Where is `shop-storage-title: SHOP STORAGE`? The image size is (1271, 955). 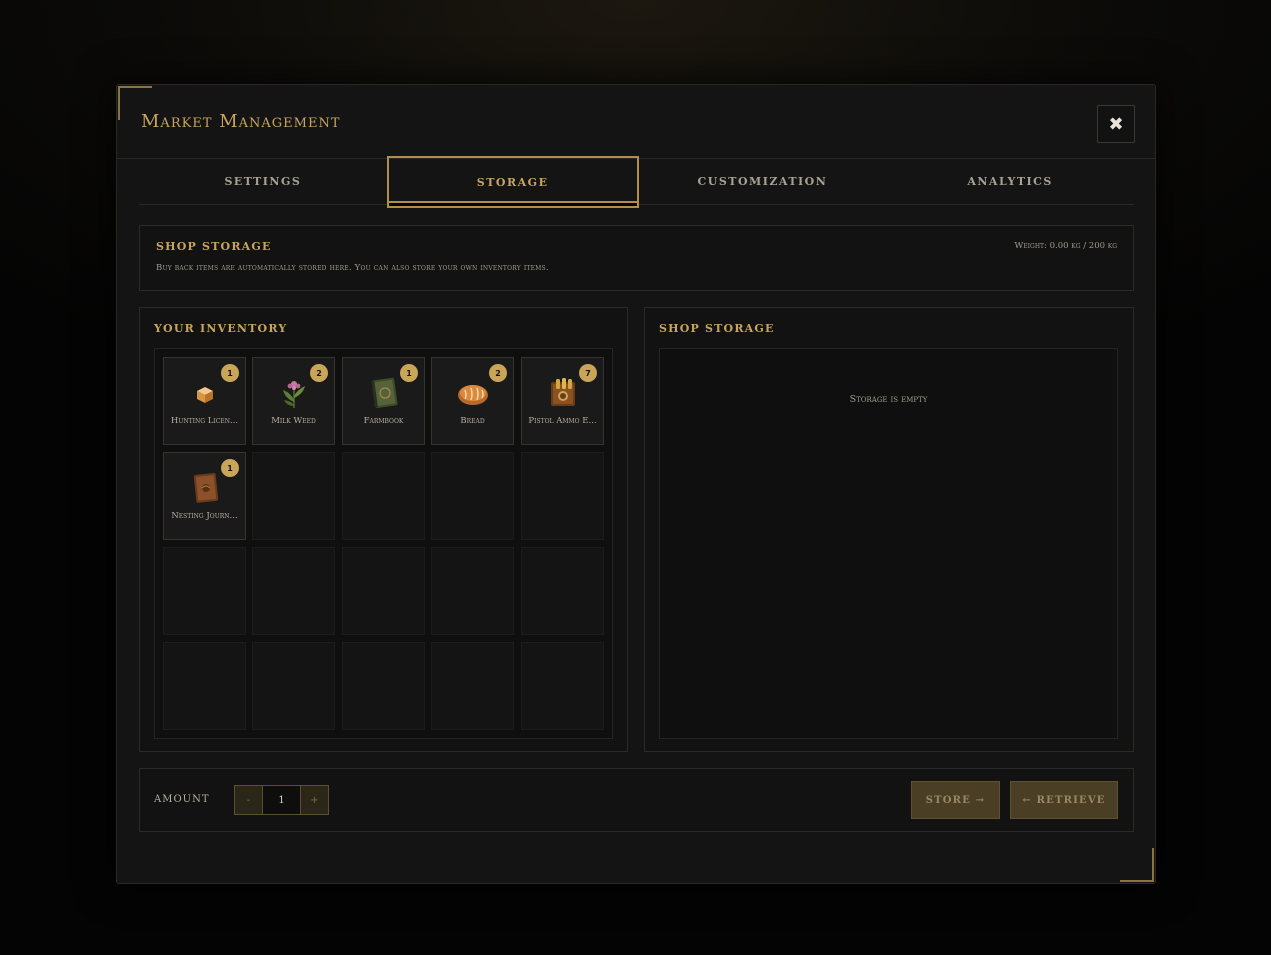 shop-storage-title: SHOP STORAGE is located at coordinates (717, 328).